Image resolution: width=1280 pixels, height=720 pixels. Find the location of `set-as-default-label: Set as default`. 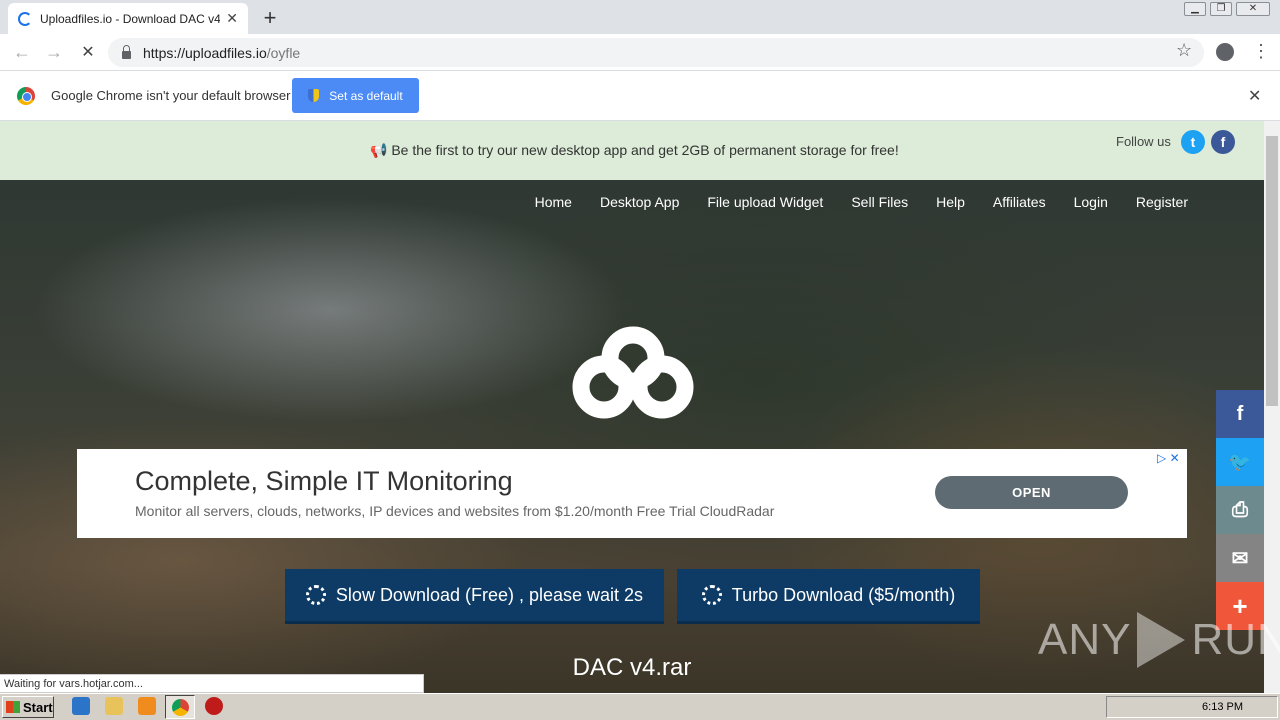

set-as-default-label: Set as default is located at coordinates (366, 95).